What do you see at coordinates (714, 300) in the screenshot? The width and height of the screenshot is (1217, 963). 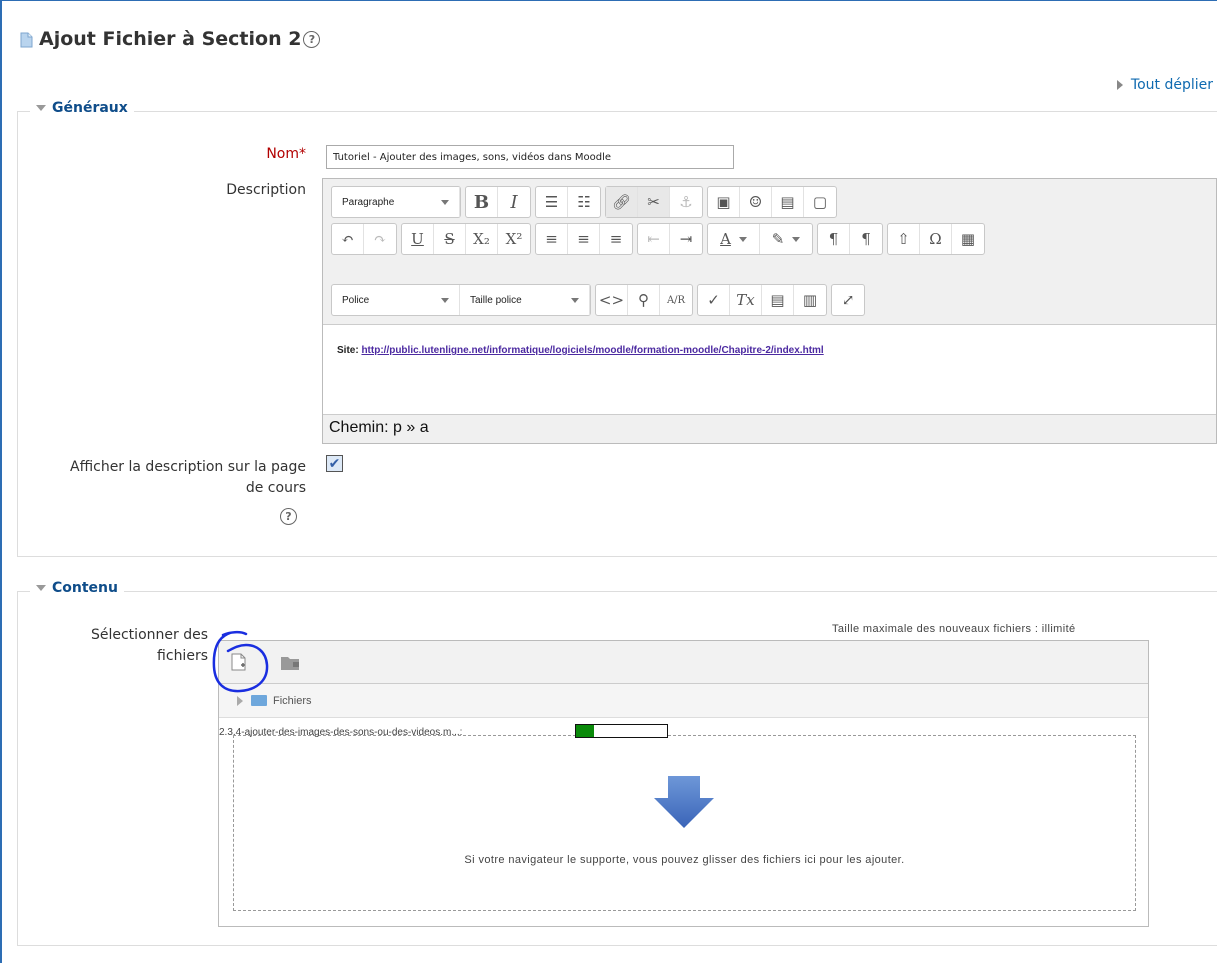 I see `clean-button: ✓` at bounding box center [714, 300].